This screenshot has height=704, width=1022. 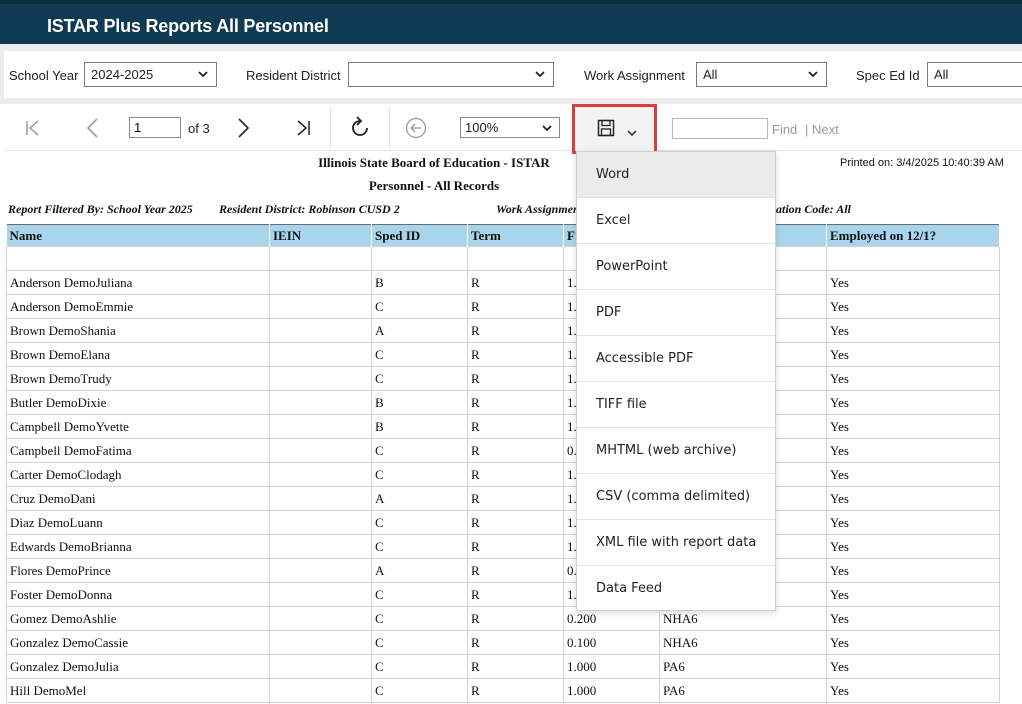 I want to click on school-year-select: 2024-2025, so click(x=150, y=74).